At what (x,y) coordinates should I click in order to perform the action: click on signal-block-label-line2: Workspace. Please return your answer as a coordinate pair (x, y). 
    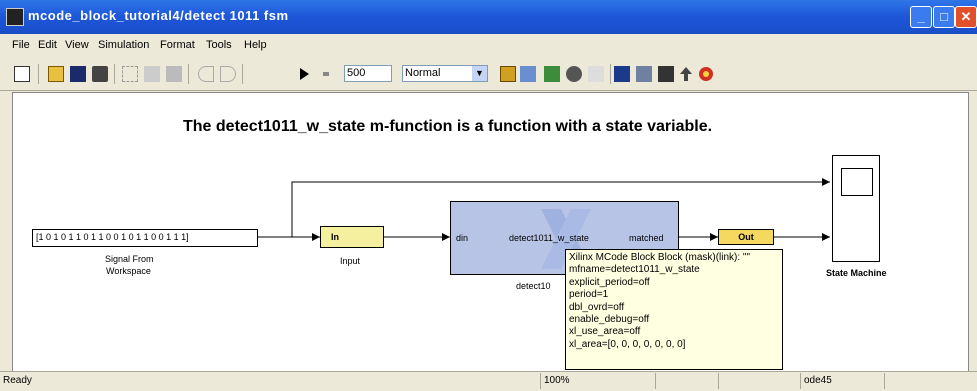
    Looking at the image, I should click on (128, 271).